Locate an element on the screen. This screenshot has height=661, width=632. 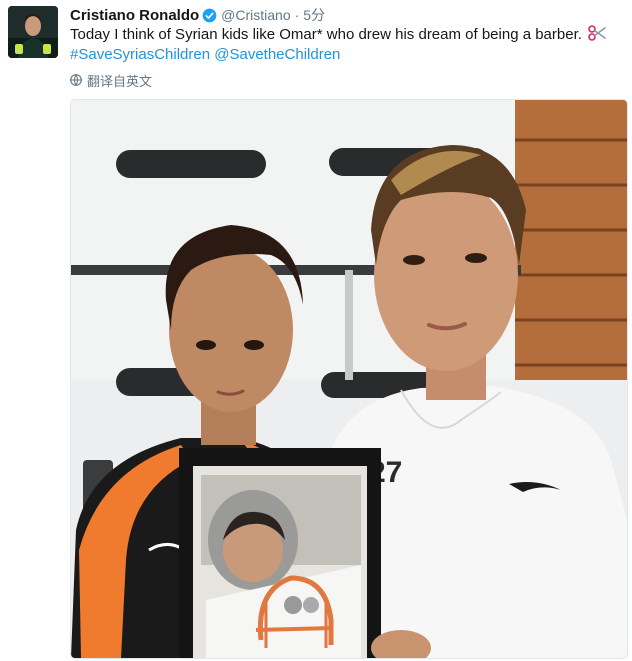
globe-icon is located at coordinates (76, 80).